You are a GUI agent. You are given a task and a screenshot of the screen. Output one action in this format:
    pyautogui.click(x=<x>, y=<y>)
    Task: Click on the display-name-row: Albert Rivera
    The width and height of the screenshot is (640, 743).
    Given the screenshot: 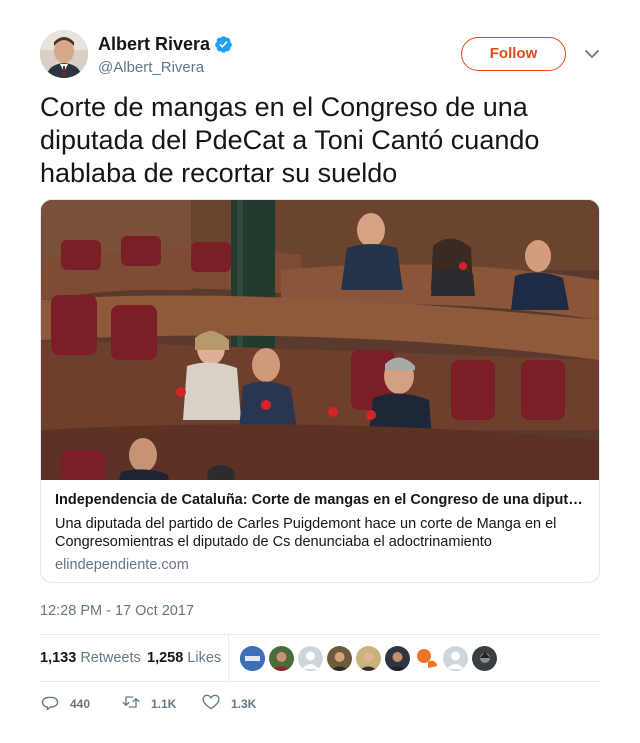 What is the action you would take?
    pyautogui.click(x=165, y=44)
    